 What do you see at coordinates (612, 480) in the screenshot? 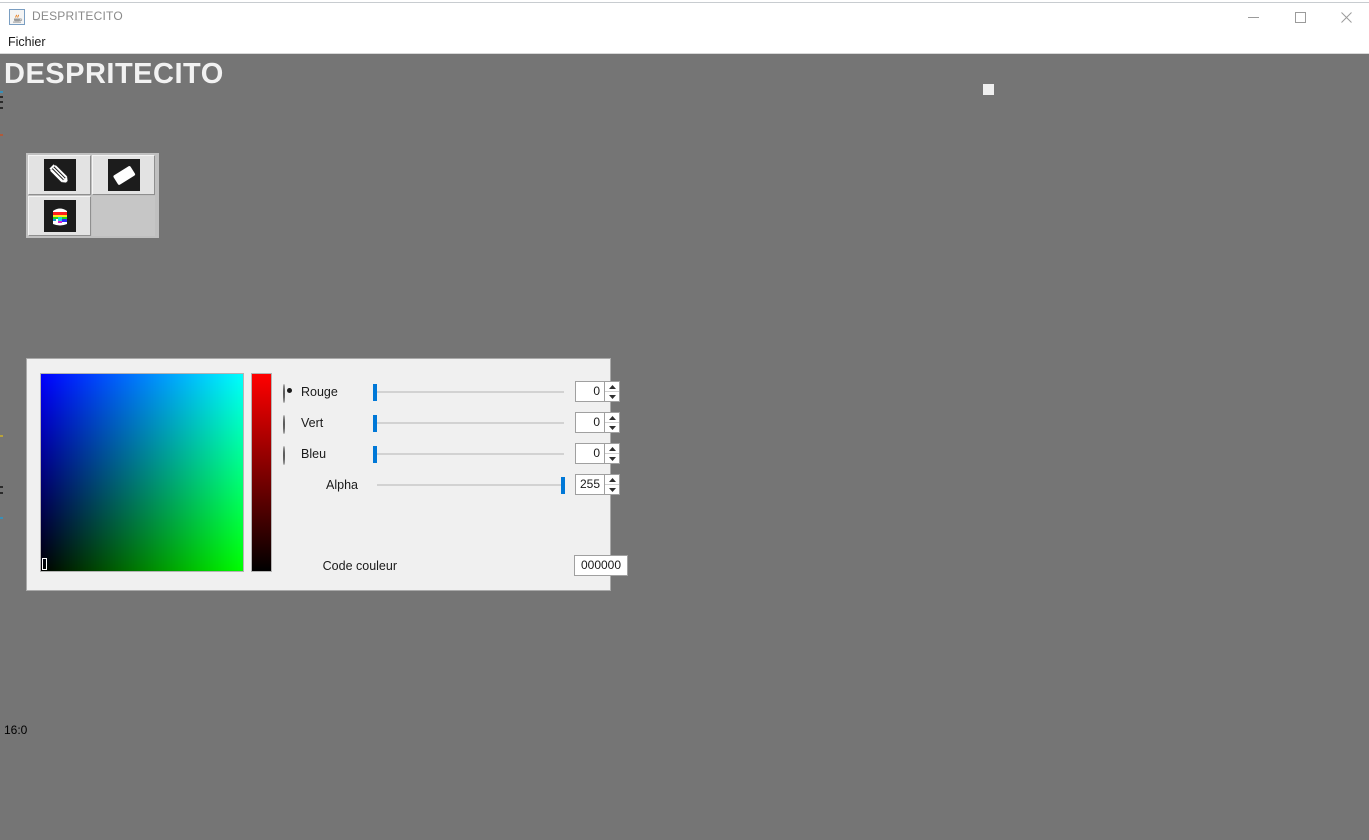
I see `spinner-up-alpha` at bounding box center [612, 480].